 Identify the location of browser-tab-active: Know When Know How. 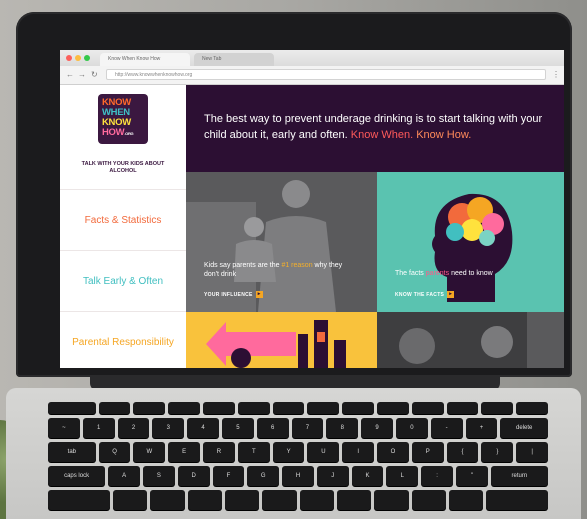
(145, 59).